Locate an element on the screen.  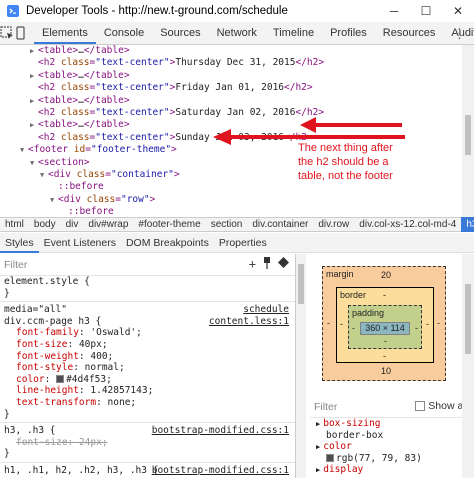
property-name: text-transform is located at coordinates (56, 402).